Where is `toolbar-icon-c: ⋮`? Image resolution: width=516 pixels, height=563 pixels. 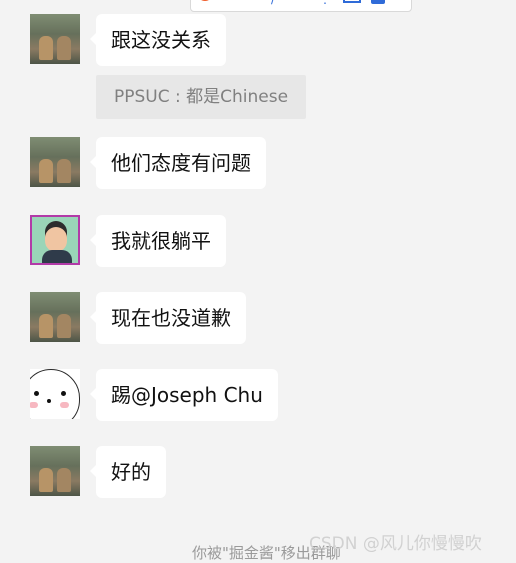
toolbar-icon-c: ⋮ is located at coordinates (325, 2).